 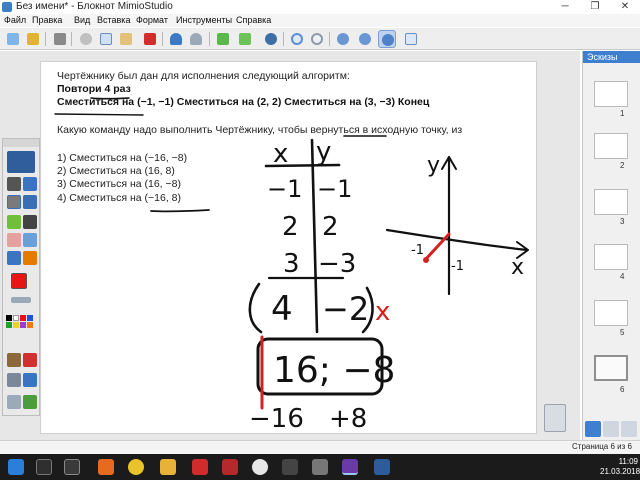 I want to click on gallery-view-icon, so click(x=611, y=429).